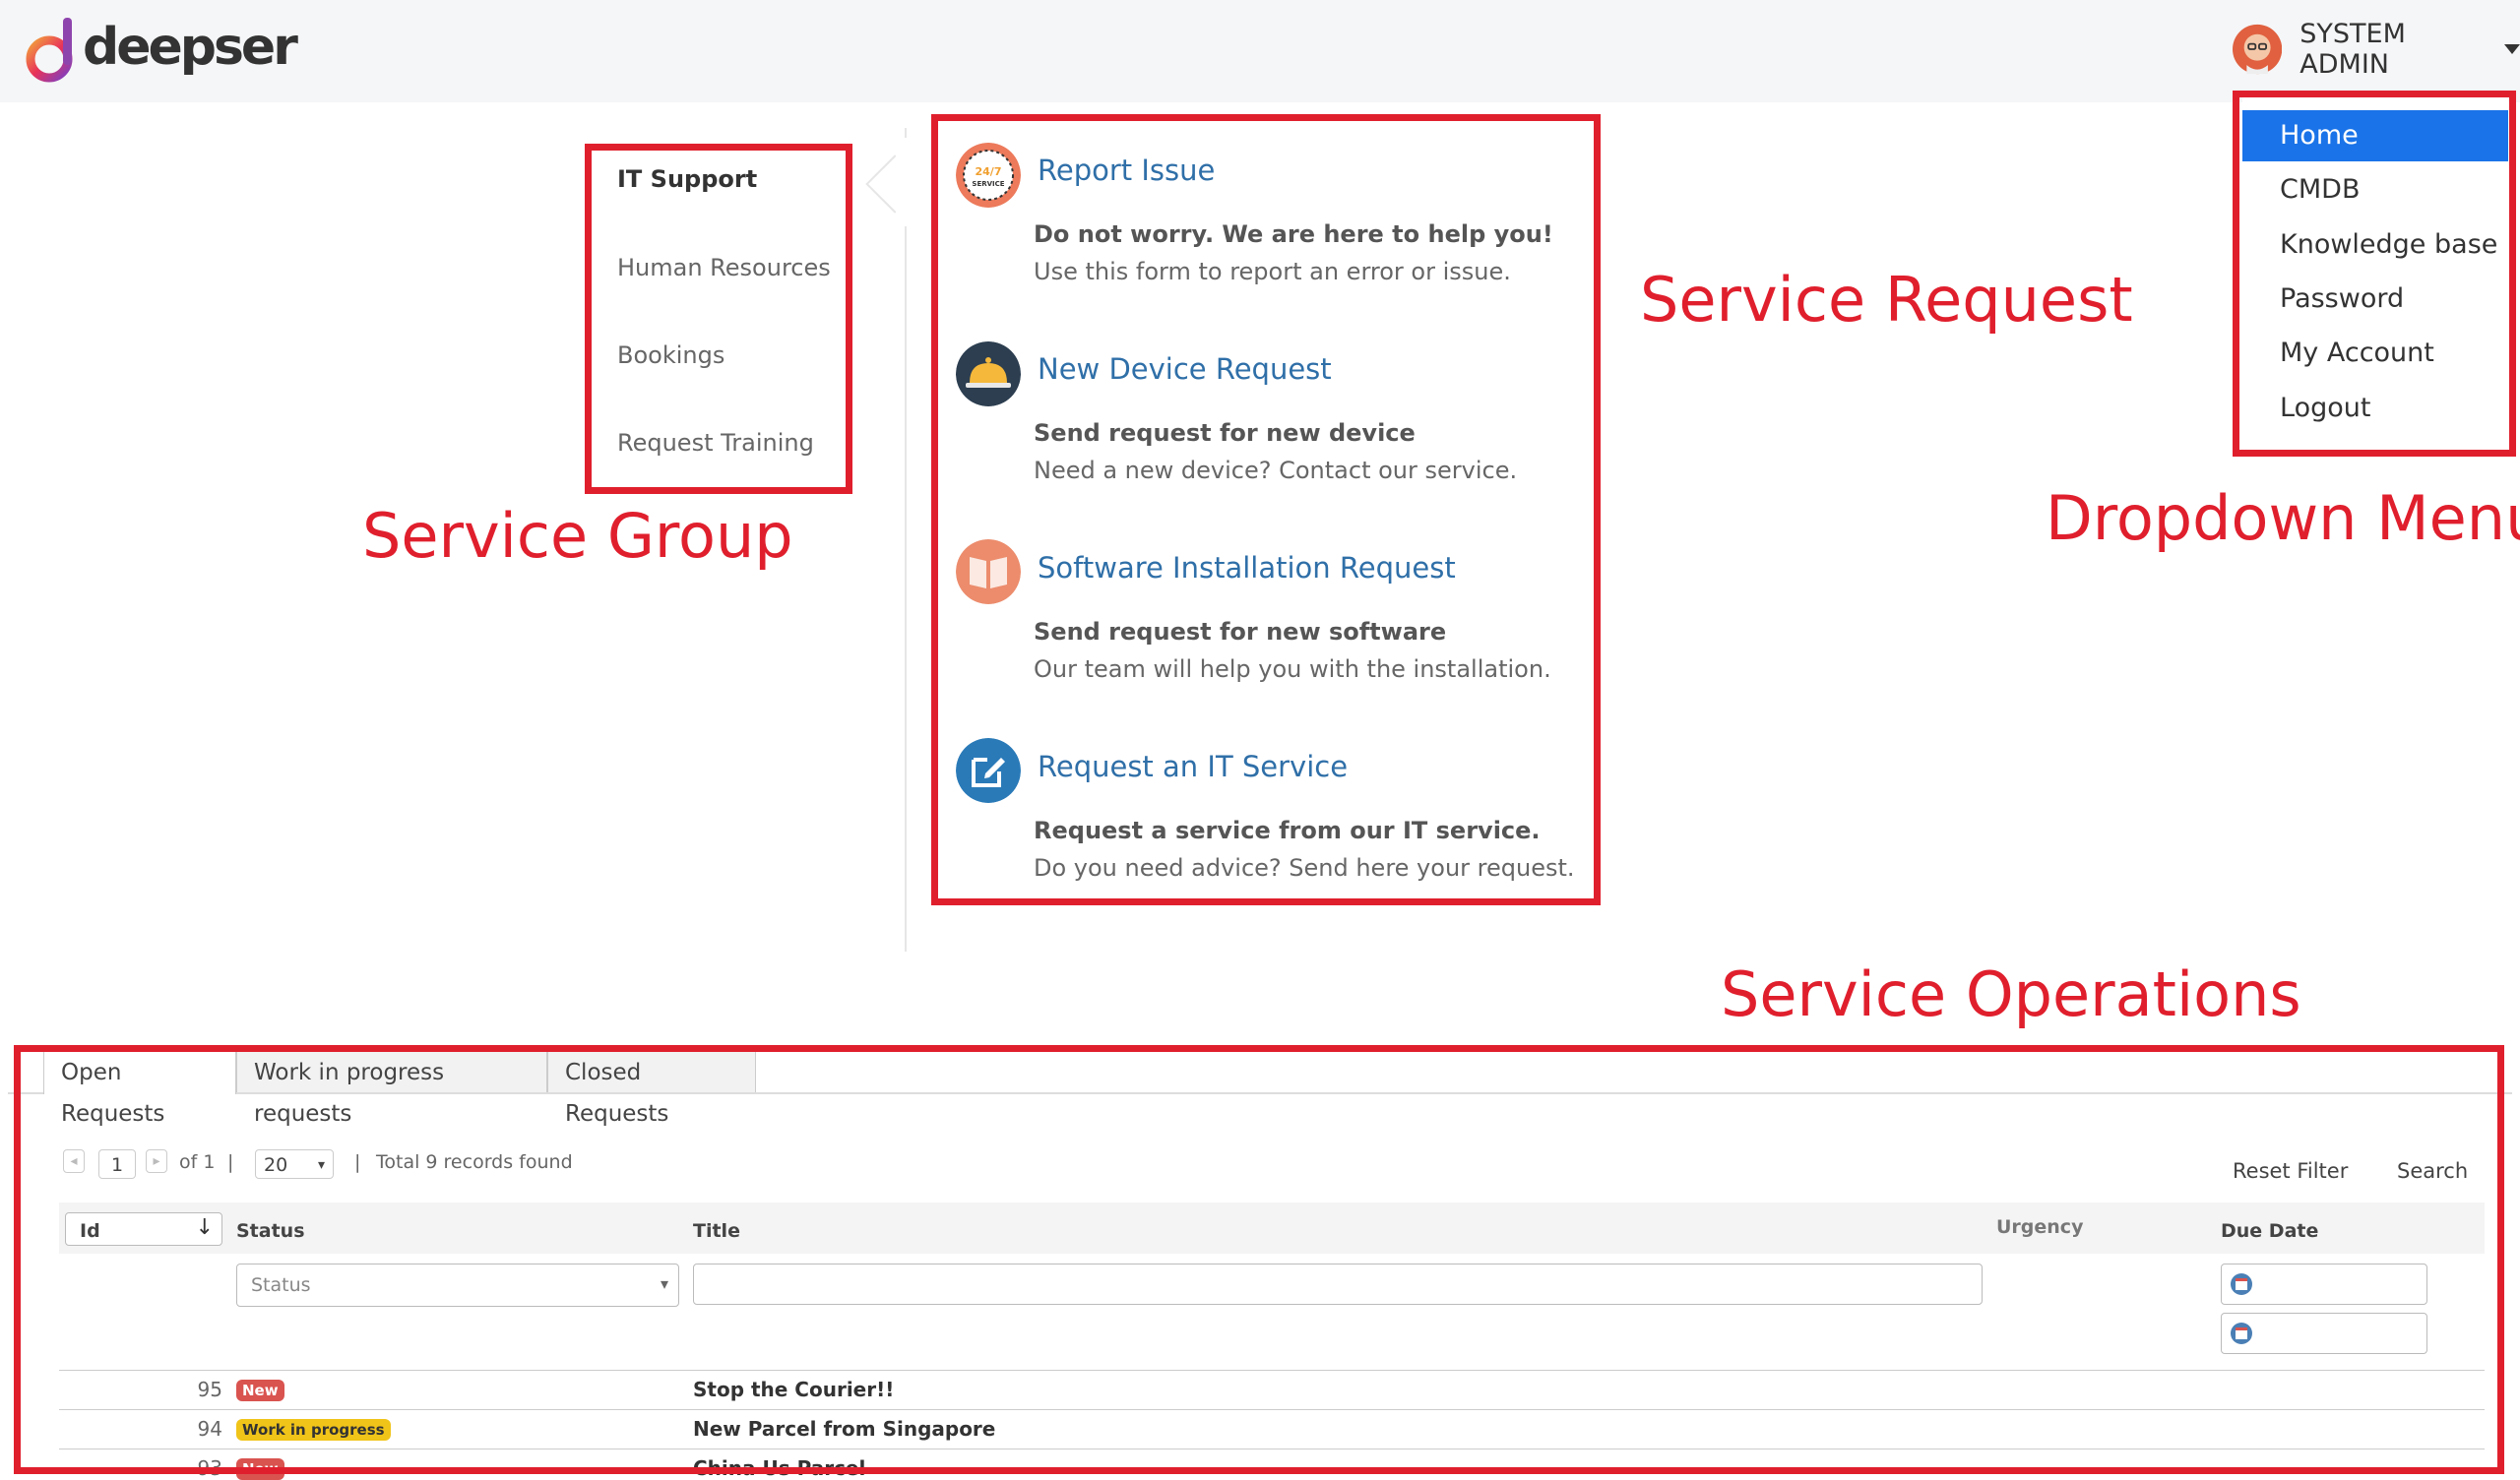  Describe the element at coordinates (2011, 994) in the screenshot. I see `service-operations-annotation: Service Operations` at that location.